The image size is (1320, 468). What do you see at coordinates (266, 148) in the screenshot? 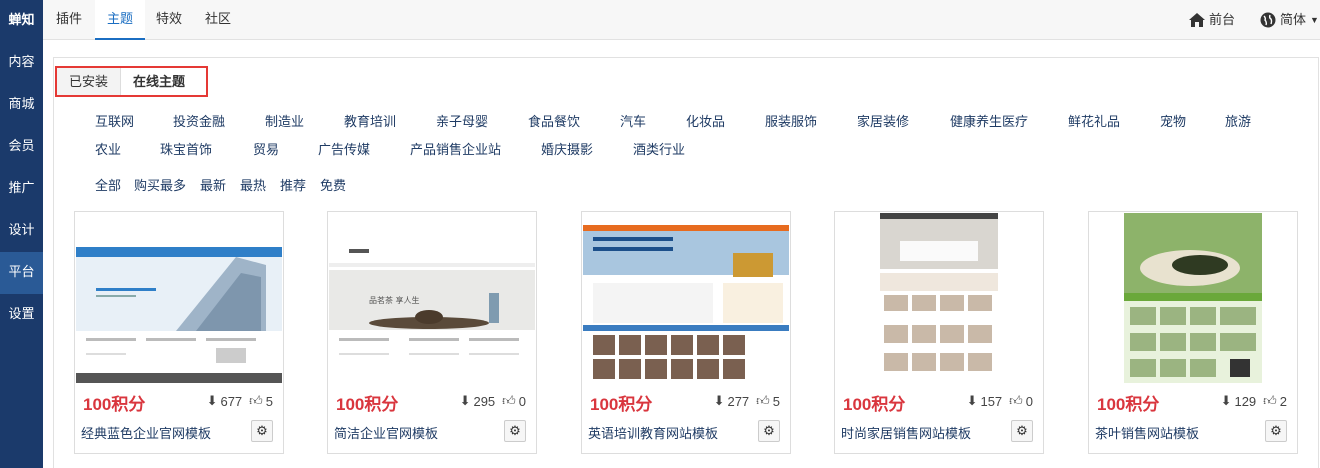
I see `category-link: 贸易` at bounding box center [266, 148].